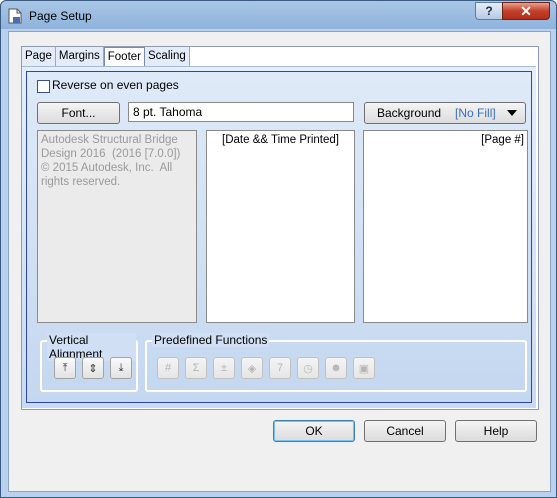 This screenshot has height=498, width=557. I want to click on page-count-icon: ±, so click(224, 368).